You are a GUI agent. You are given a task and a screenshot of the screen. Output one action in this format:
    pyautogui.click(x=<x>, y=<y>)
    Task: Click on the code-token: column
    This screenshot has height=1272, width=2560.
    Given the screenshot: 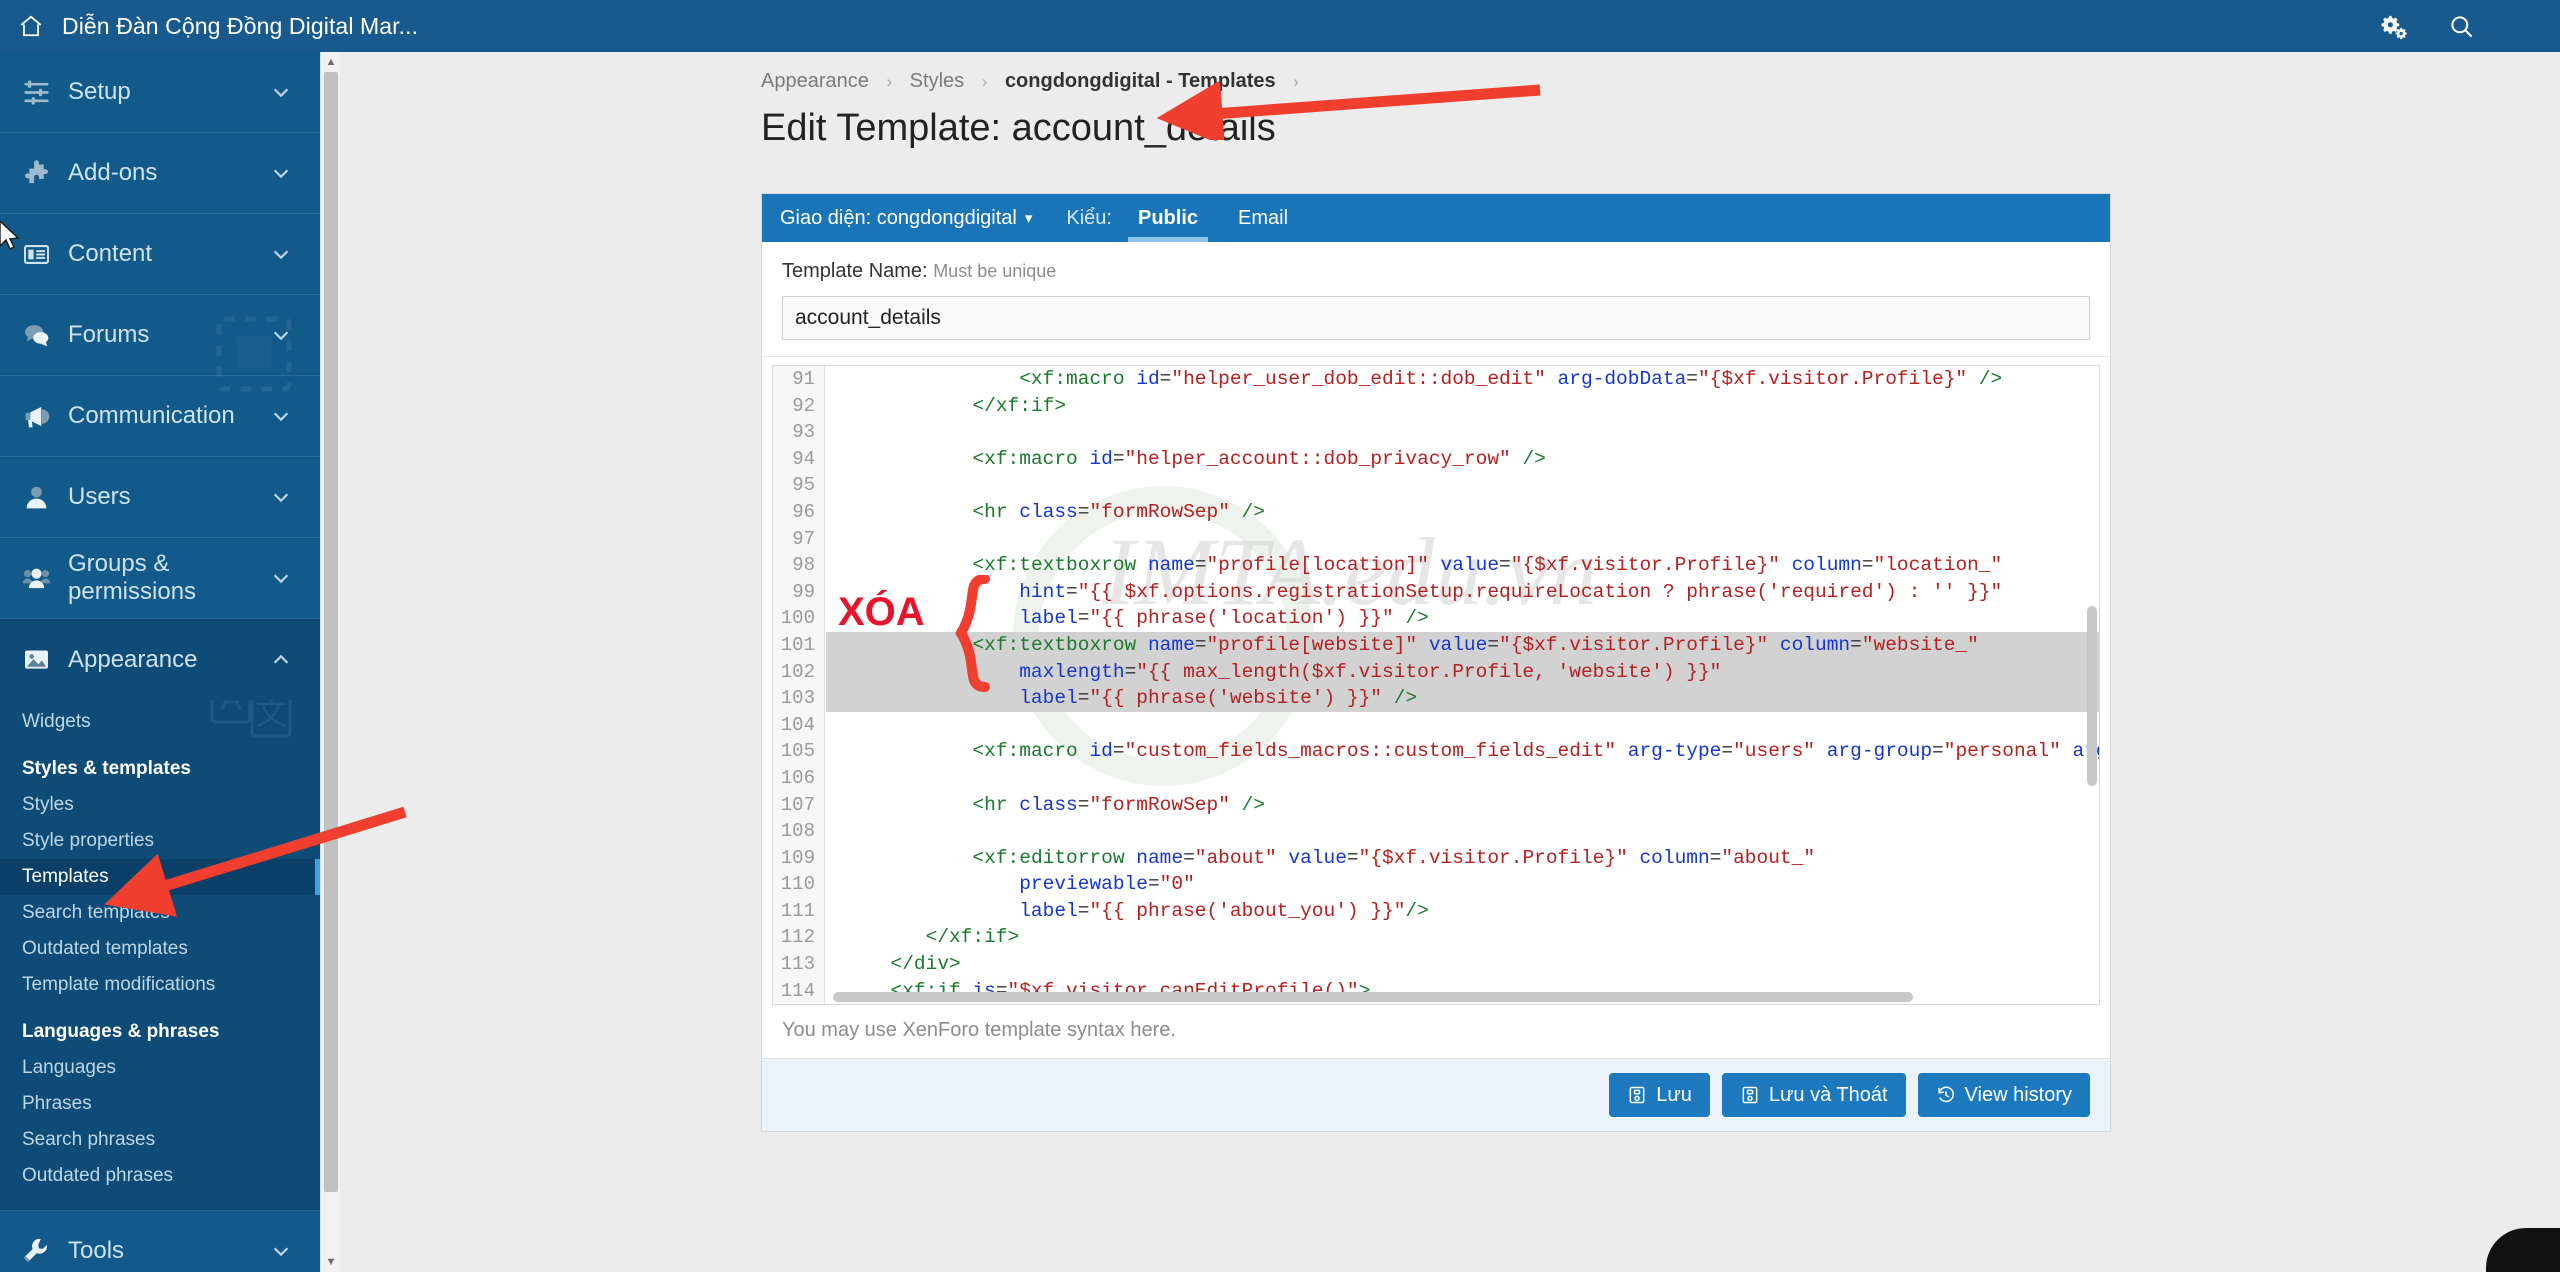 What is the action you would take?
    pyautogui.click(x=1815, y=644)
    